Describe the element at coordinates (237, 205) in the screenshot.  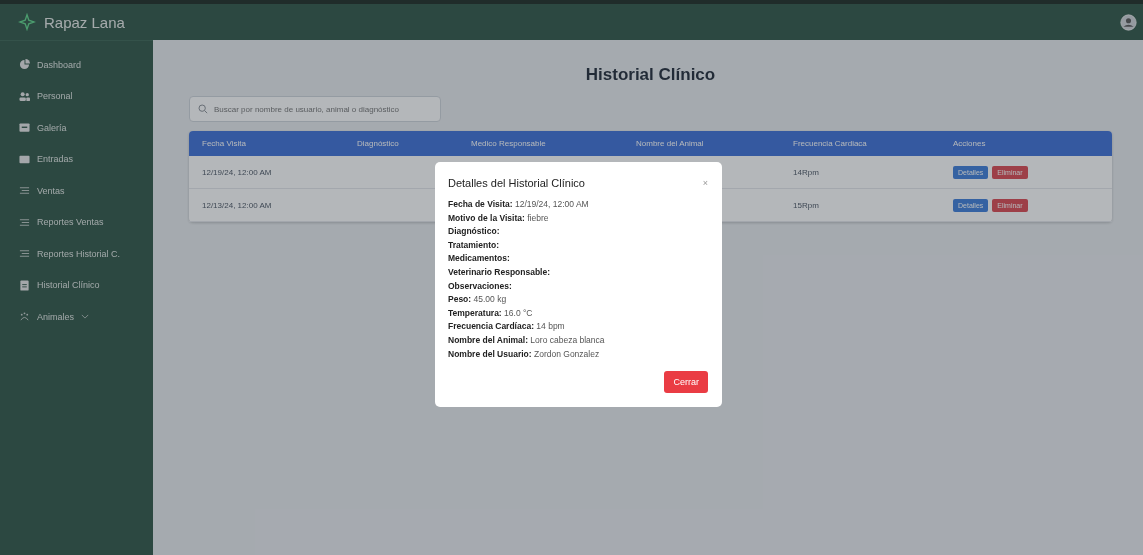
I see `table-cell: 12/13/24, 12:00 AM` at that location.